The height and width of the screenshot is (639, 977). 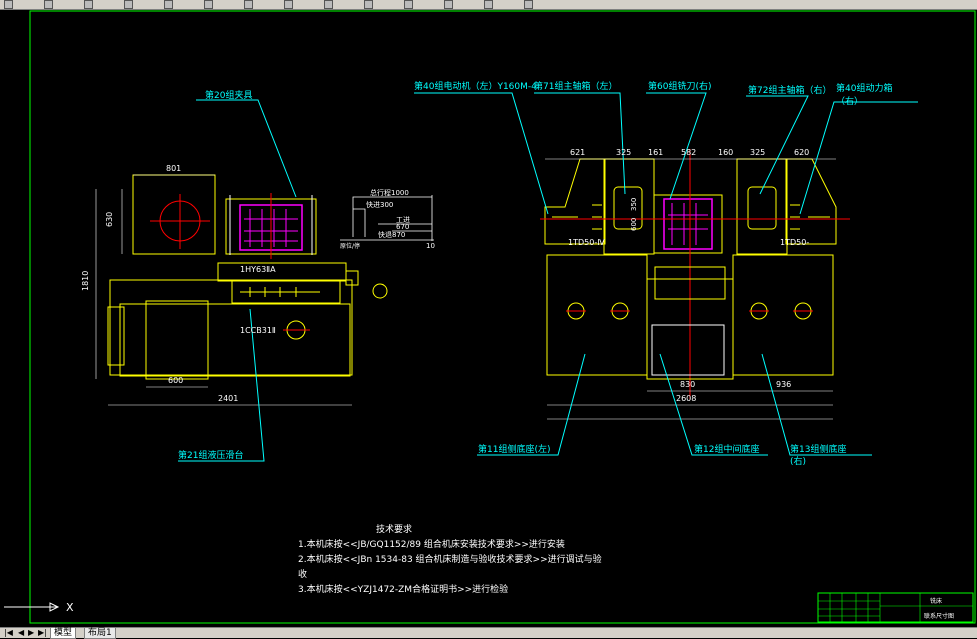 What do you see at coordinates (282, 272) in the screenshot?
I see `slide-top` at bounding box center [282, 272].